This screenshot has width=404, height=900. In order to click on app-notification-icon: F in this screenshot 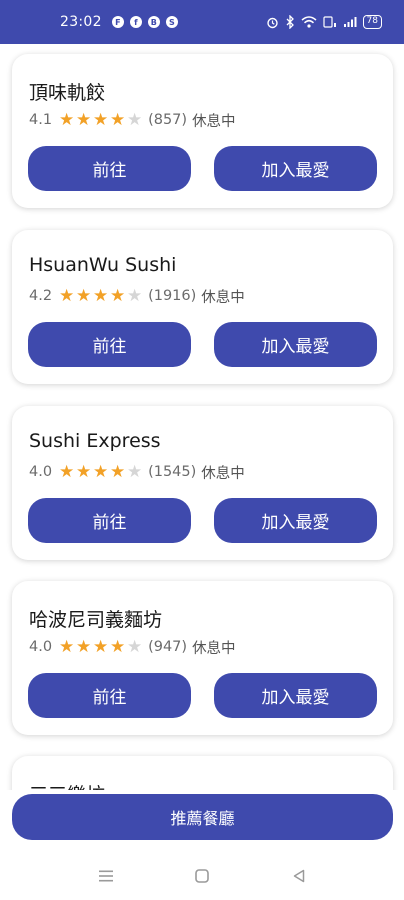, I will do `click(117, 22)`.